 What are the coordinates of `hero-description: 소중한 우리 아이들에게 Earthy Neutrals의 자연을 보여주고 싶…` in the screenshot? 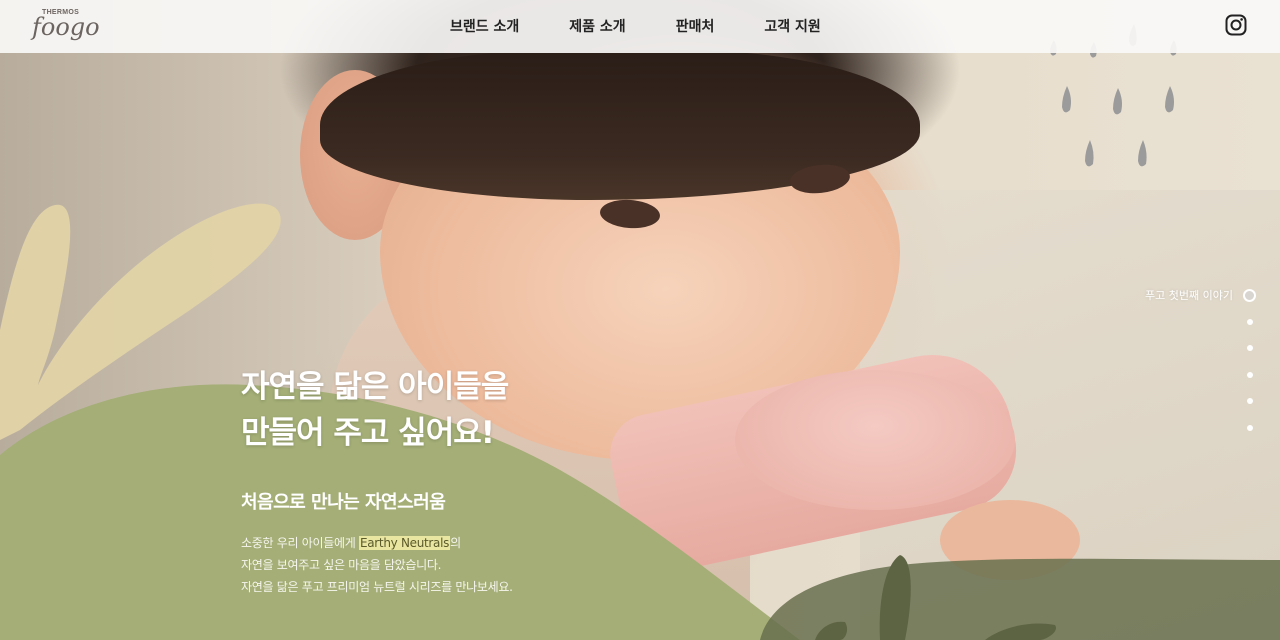 It's located at (377, 565).